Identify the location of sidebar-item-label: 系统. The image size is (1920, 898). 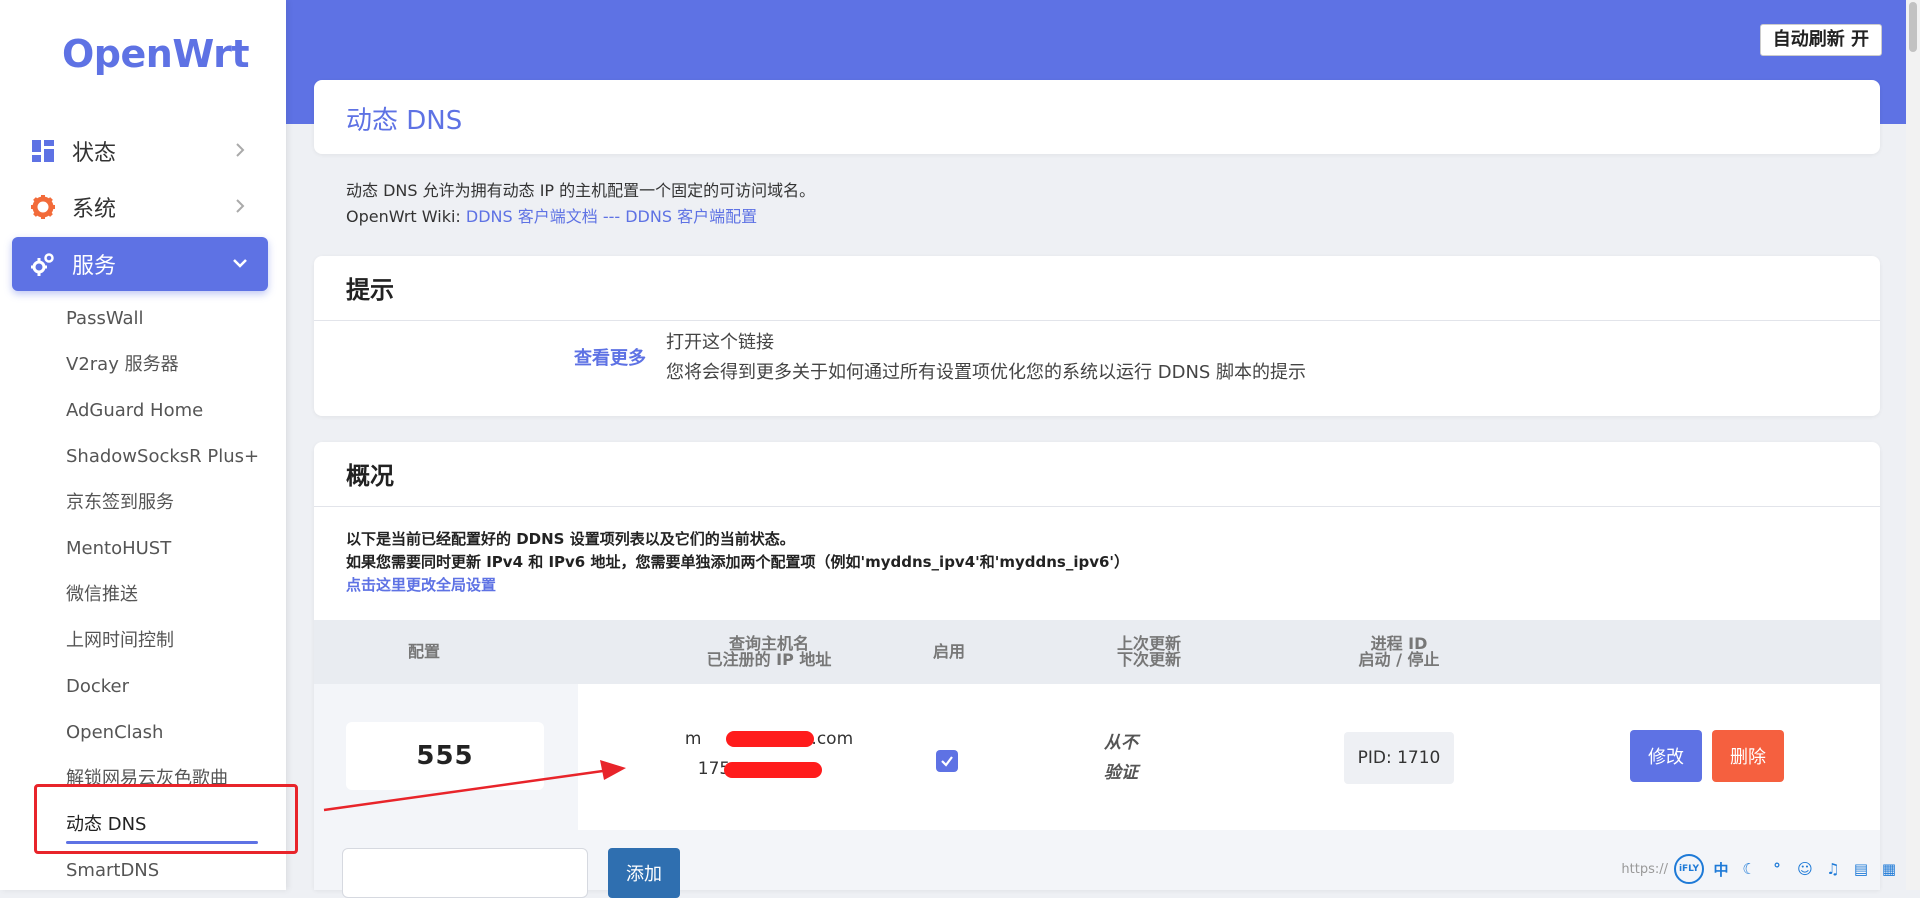
(94, 209).